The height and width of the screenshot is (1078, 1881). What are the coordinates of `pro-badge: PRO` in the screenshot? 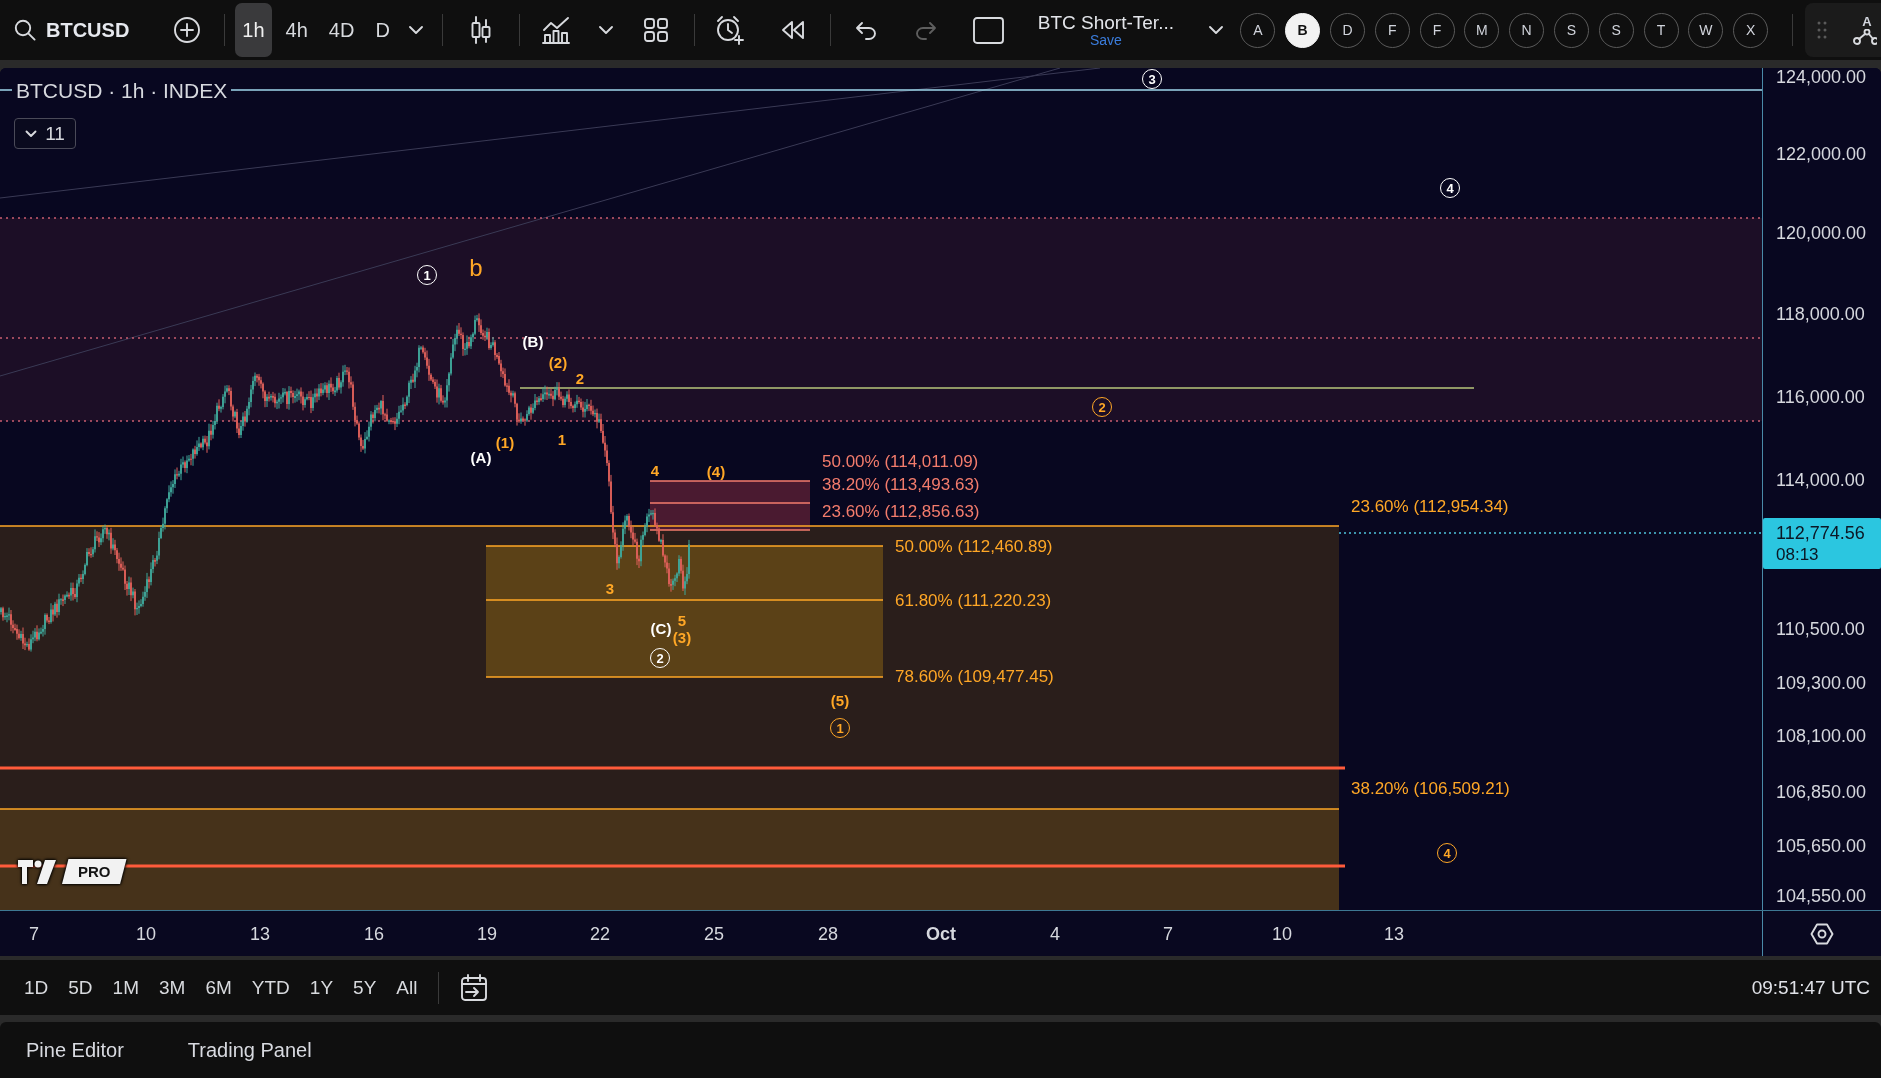 It's located at (94, 871).